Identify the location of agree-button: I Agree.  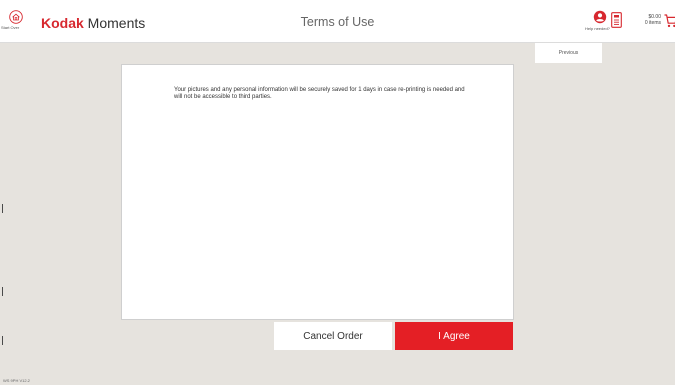
(454, 336).